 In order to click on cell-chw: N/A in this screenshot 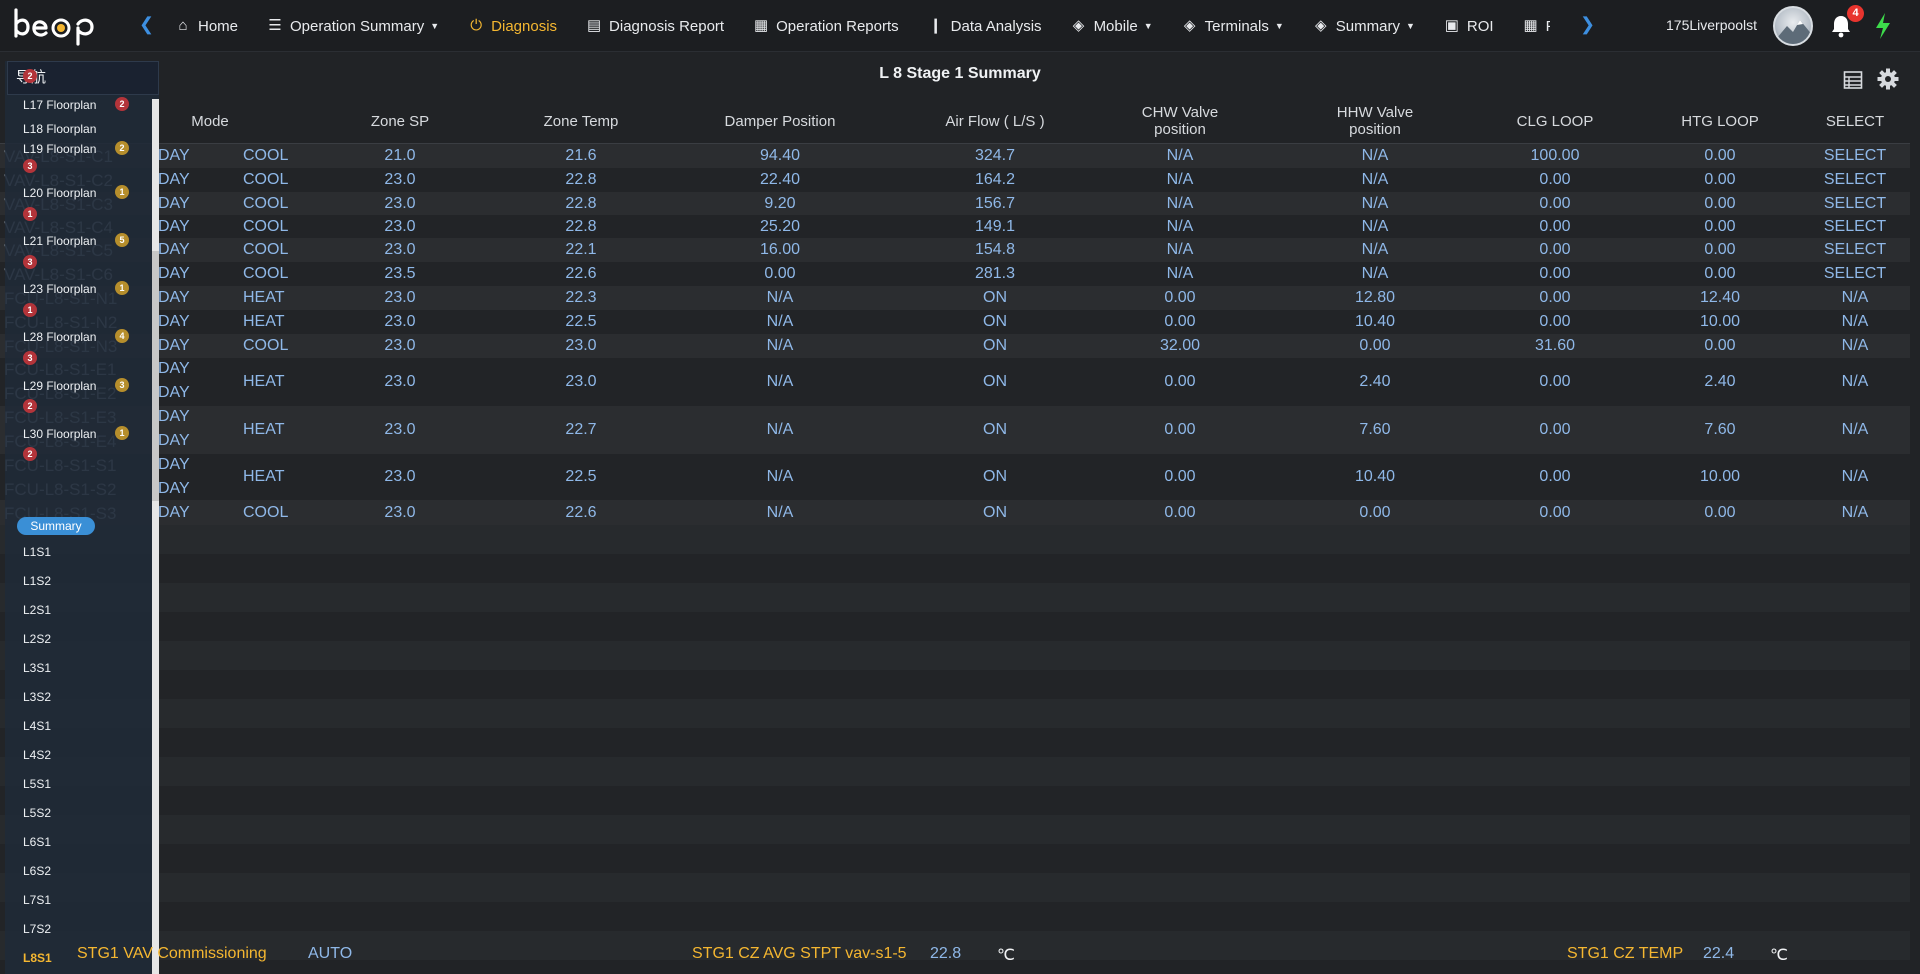, I will do `click(1180, 179)`.